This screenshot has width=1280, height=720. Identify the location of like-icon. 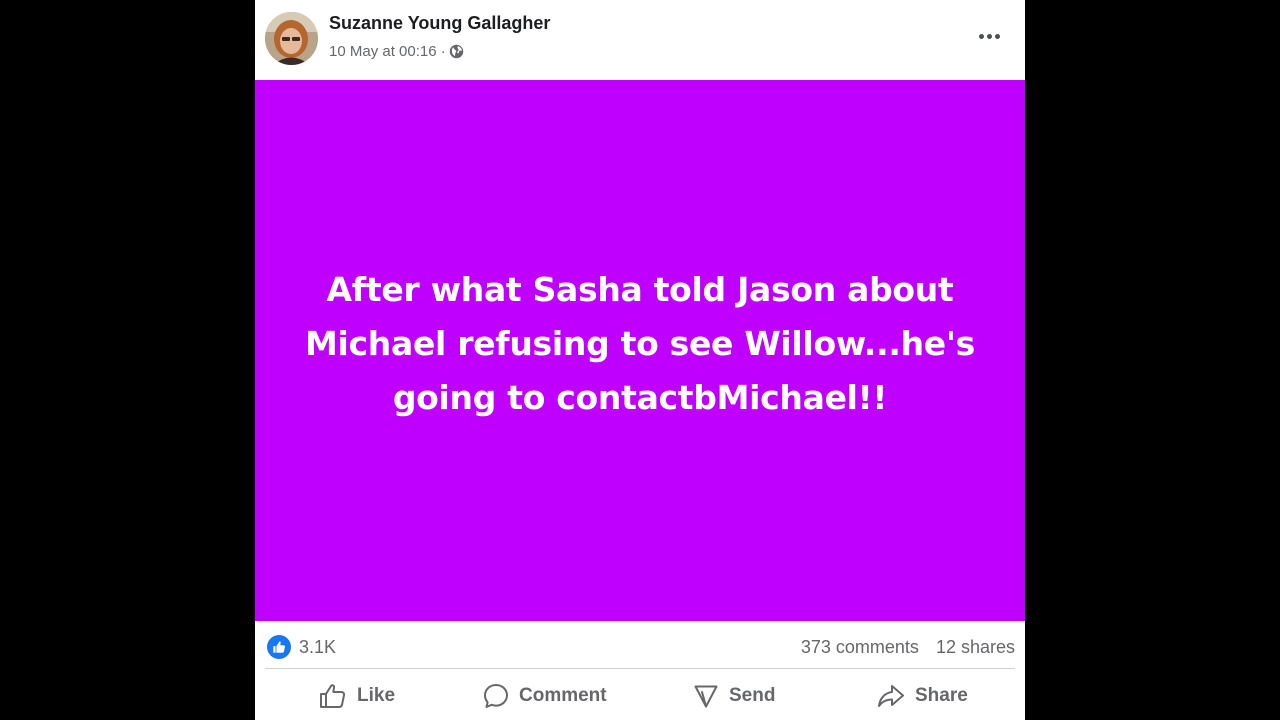
(279, 647).